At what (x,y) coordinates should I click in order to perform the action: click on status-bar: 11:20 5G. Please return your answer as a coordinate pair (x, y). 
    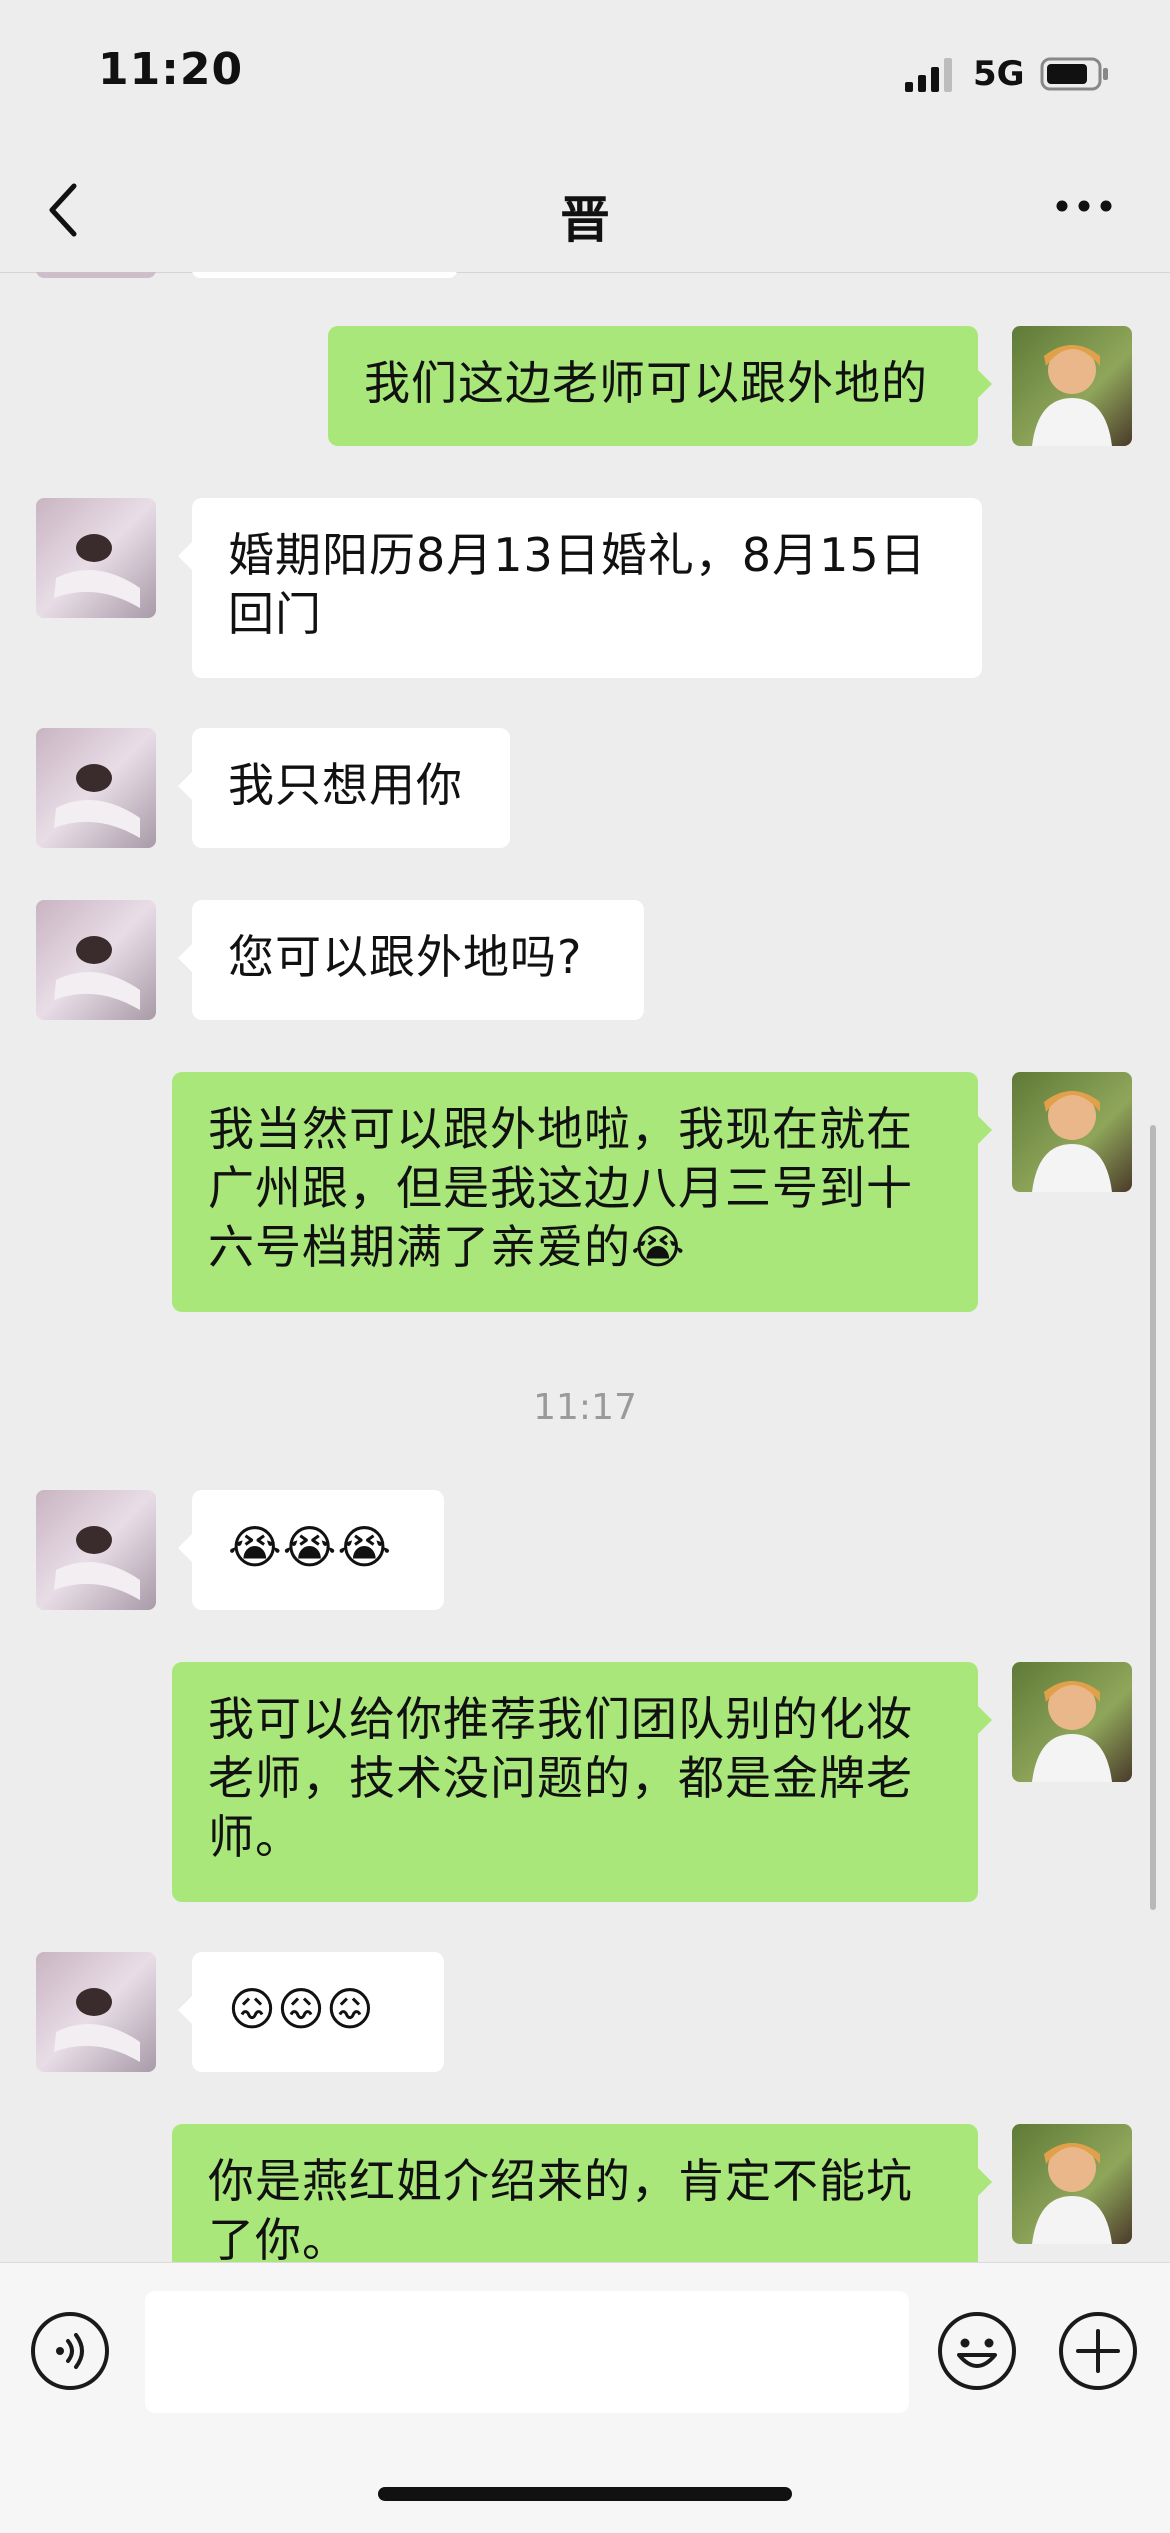
    Looking at the image, I should click on (585, 75).